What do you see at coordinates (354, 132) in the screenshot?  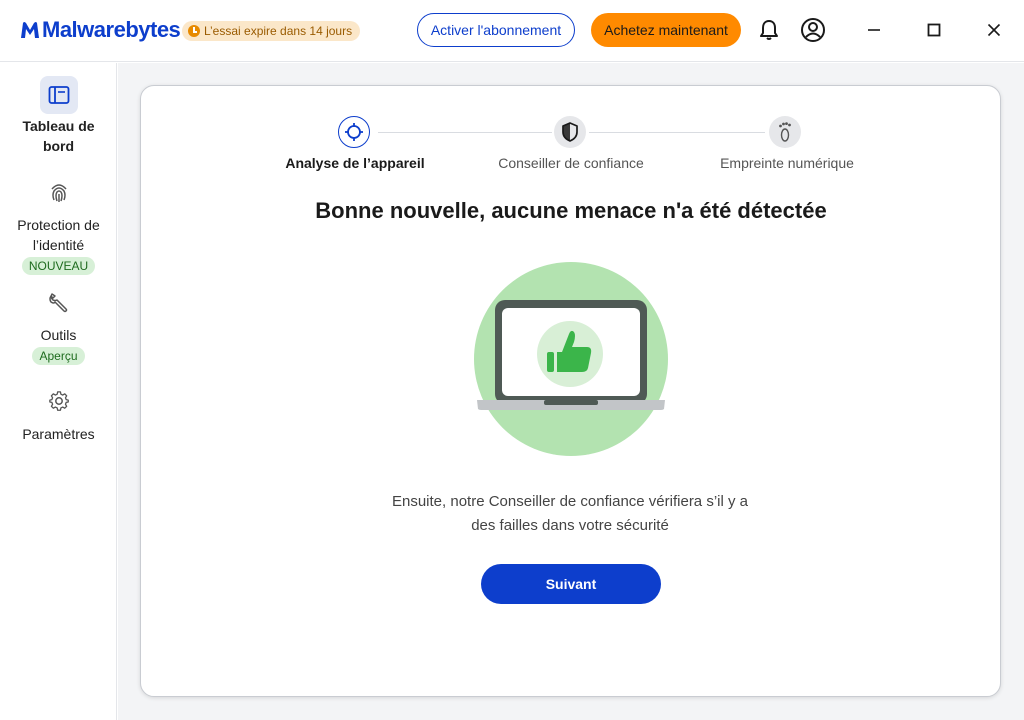 I see `crosshair-icon` at bounding box center [354, 132].